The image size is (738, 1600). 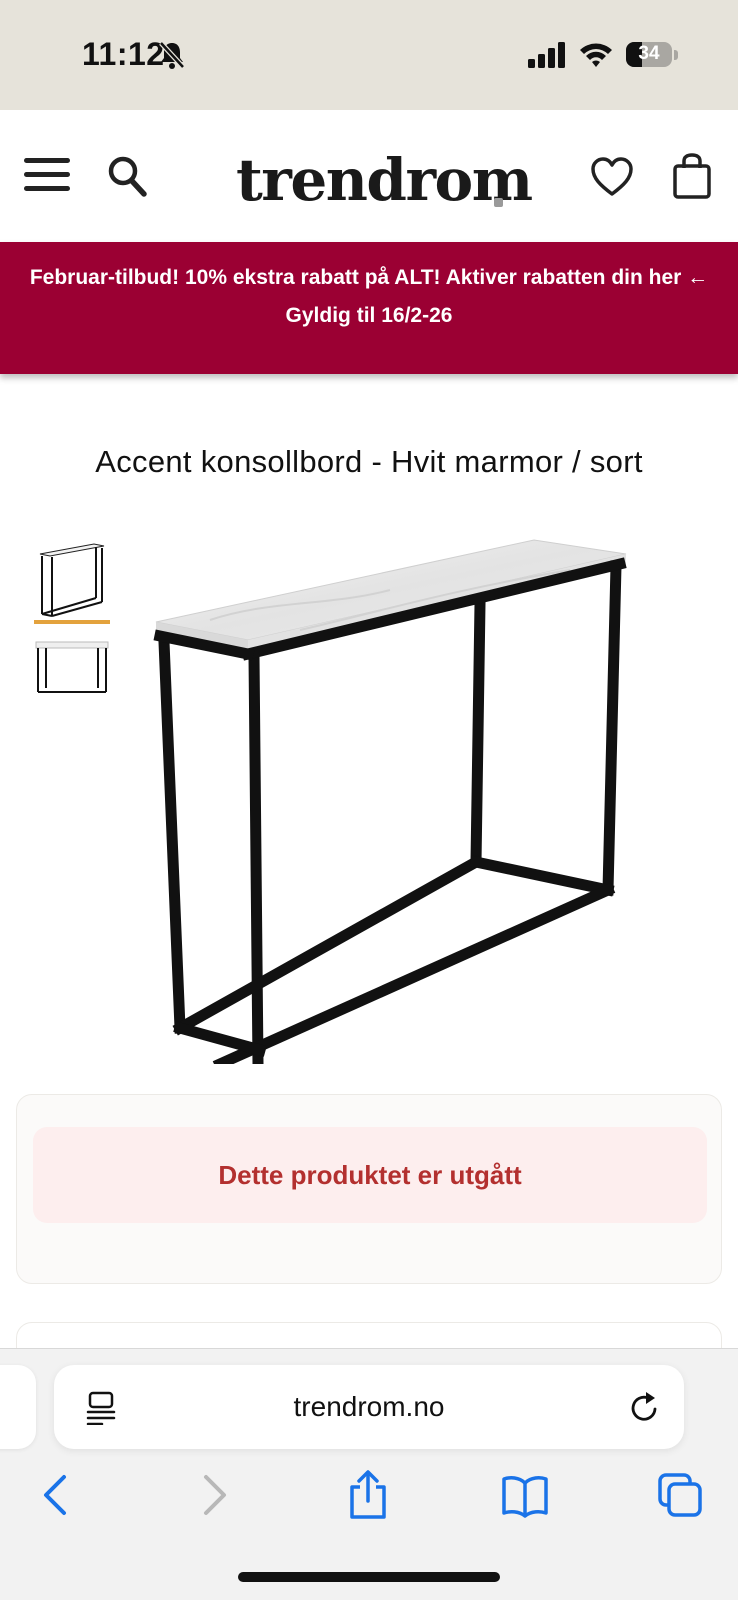 What do you see at coordinates (680, 1495) in the screenshot?
I see `tabs-icon` at bounding box center [680, 1495].